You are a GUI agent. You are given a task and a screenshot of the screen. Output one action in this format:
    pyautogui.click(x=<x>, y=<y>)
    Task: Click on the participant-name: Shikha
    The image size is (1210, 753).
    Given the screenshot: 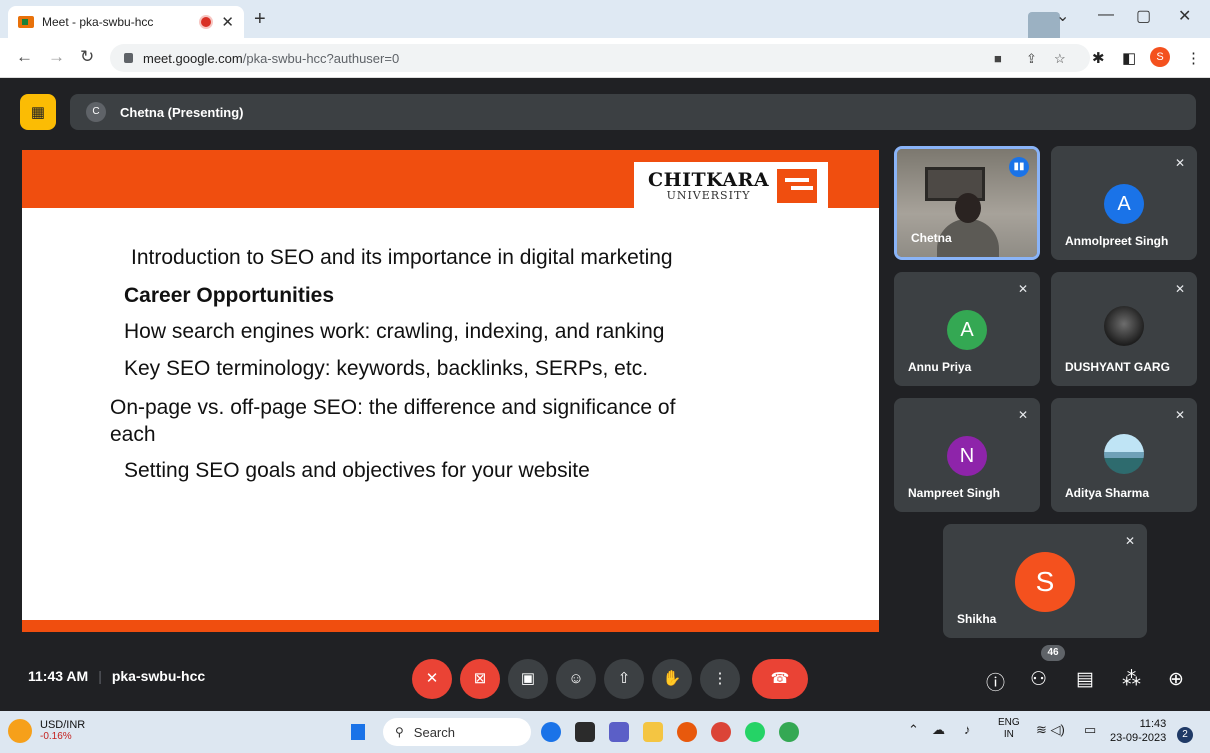 What is the action you would take?
    pyautogui.click(x=977, y=619)
    